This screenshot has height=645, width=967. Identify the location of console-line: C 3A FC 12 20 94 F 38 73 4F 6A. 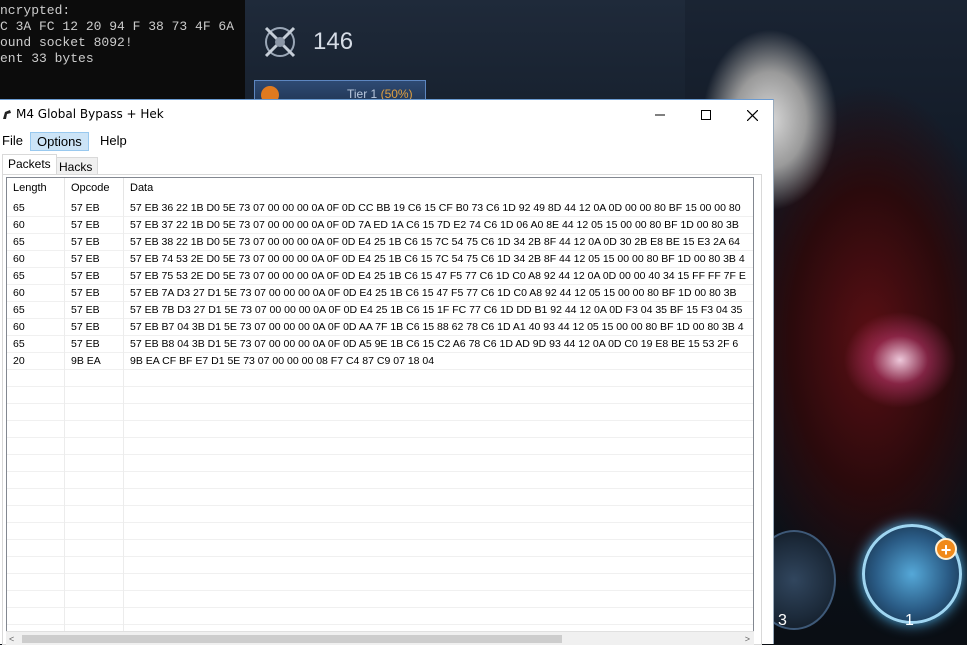
(117, 26).